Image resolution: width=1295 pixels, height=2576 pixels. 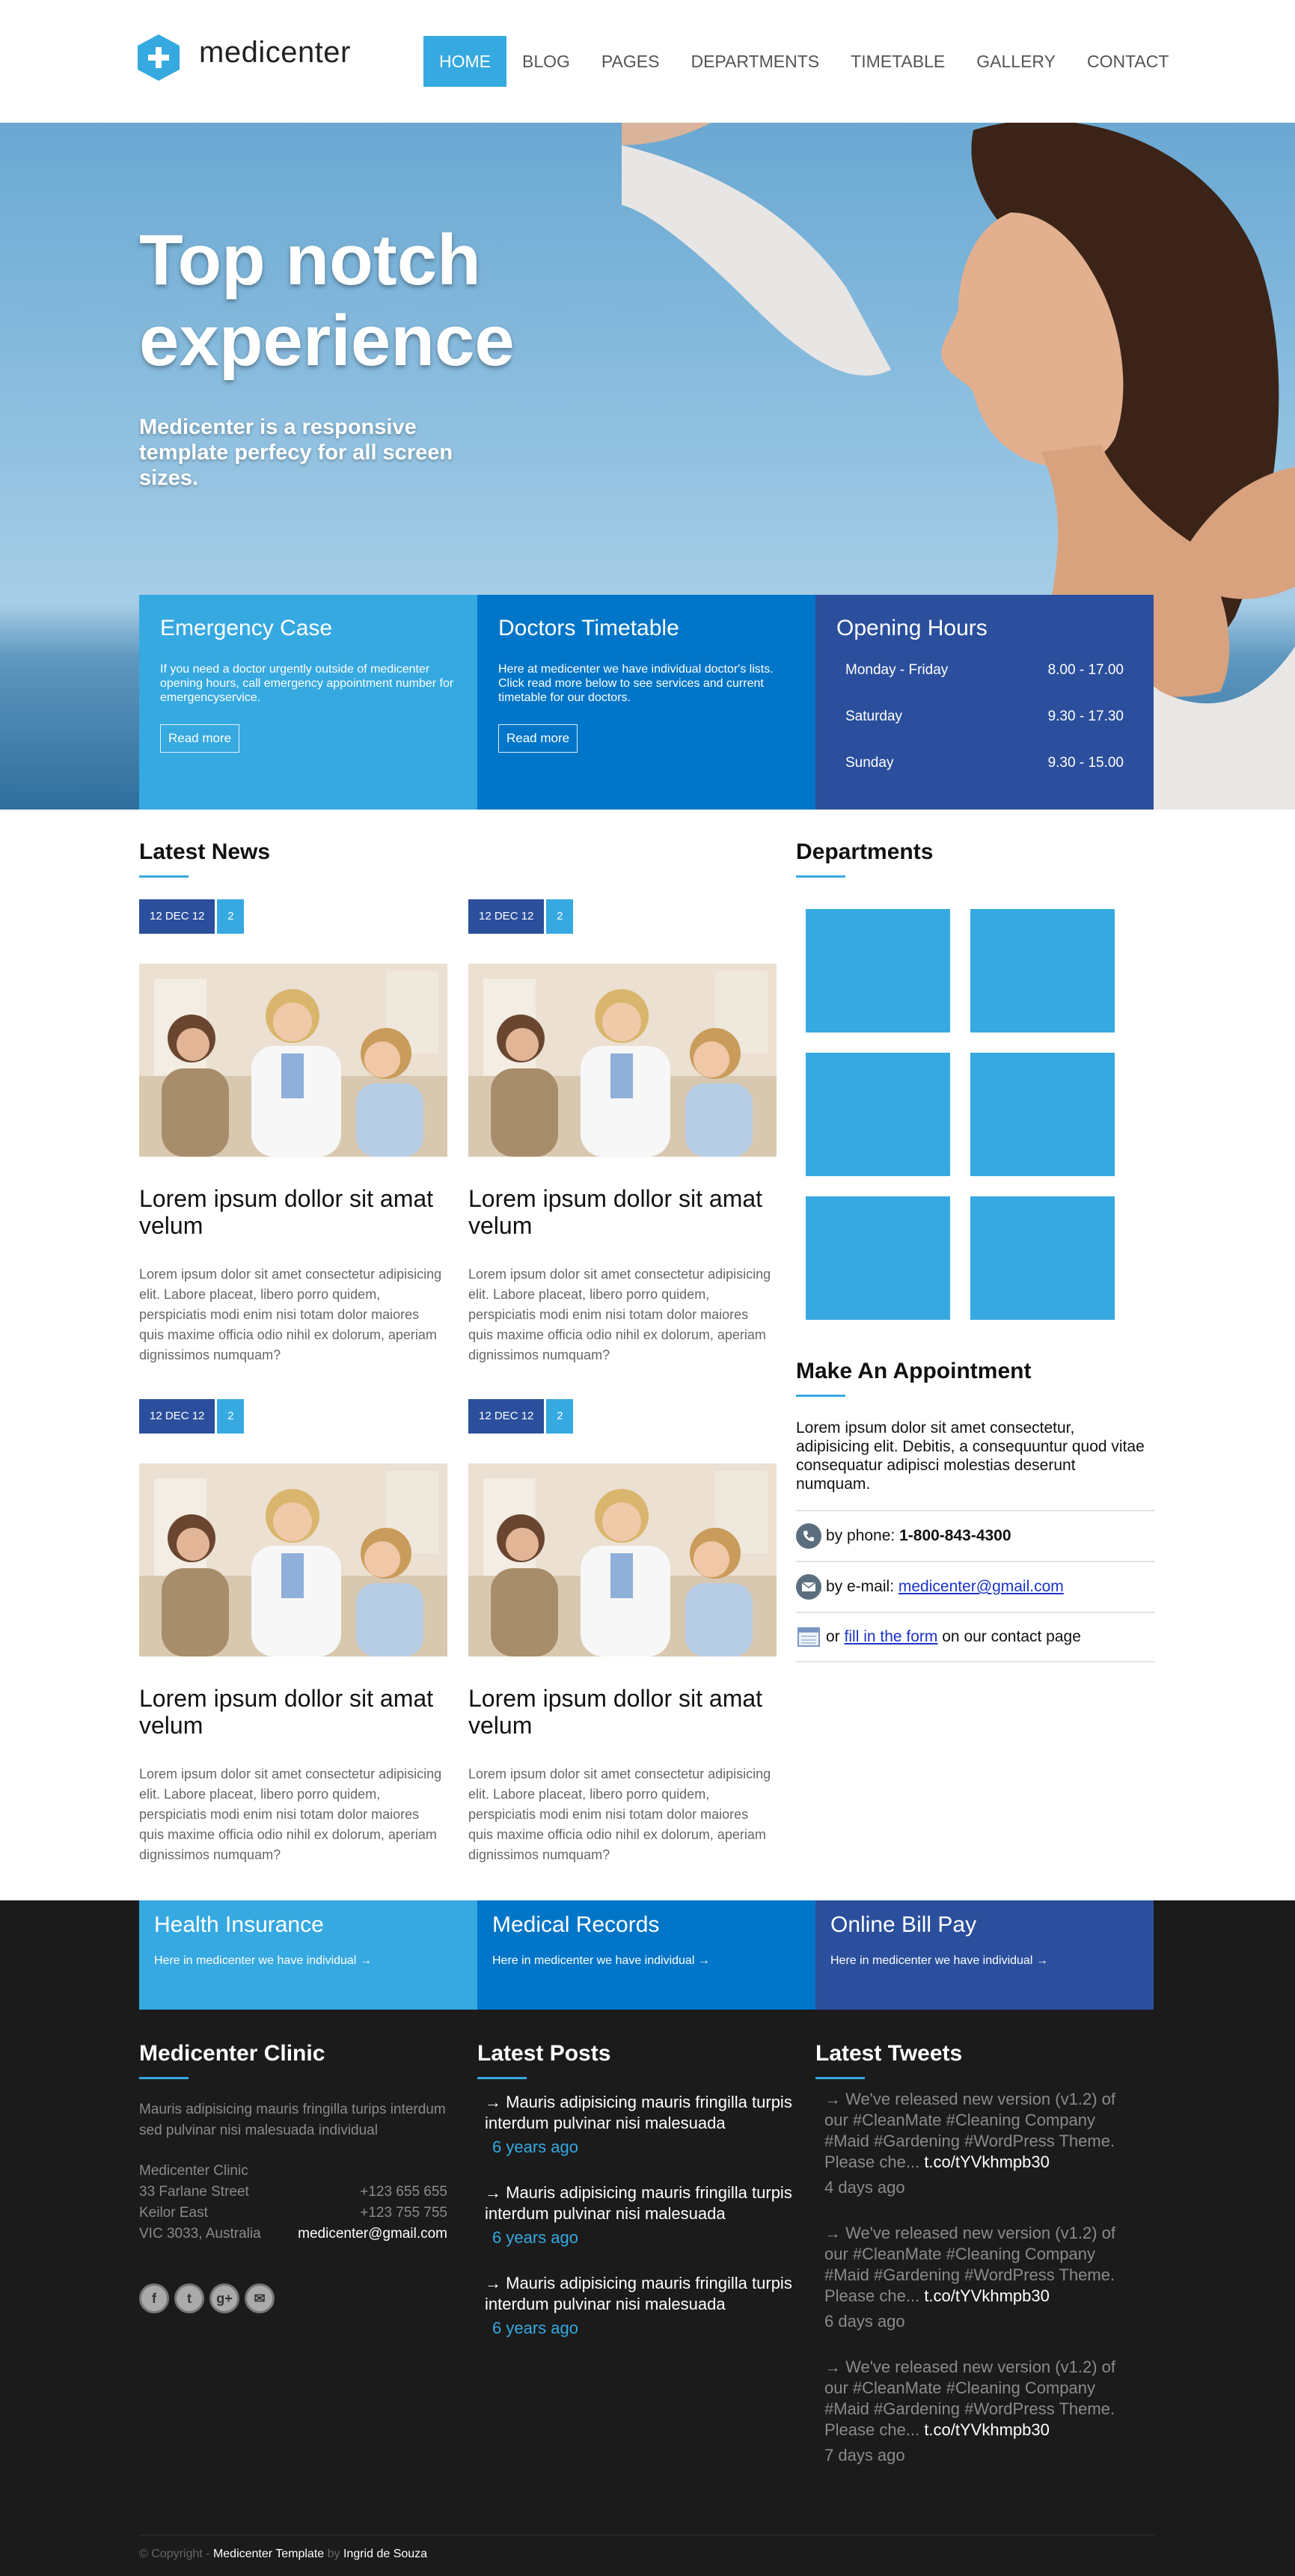 What do you see at coordinates (903, 1924) in the screenshot?
I see `online-bill-pay-title: Online Bill Pay` at bounding box center [903, 1924].